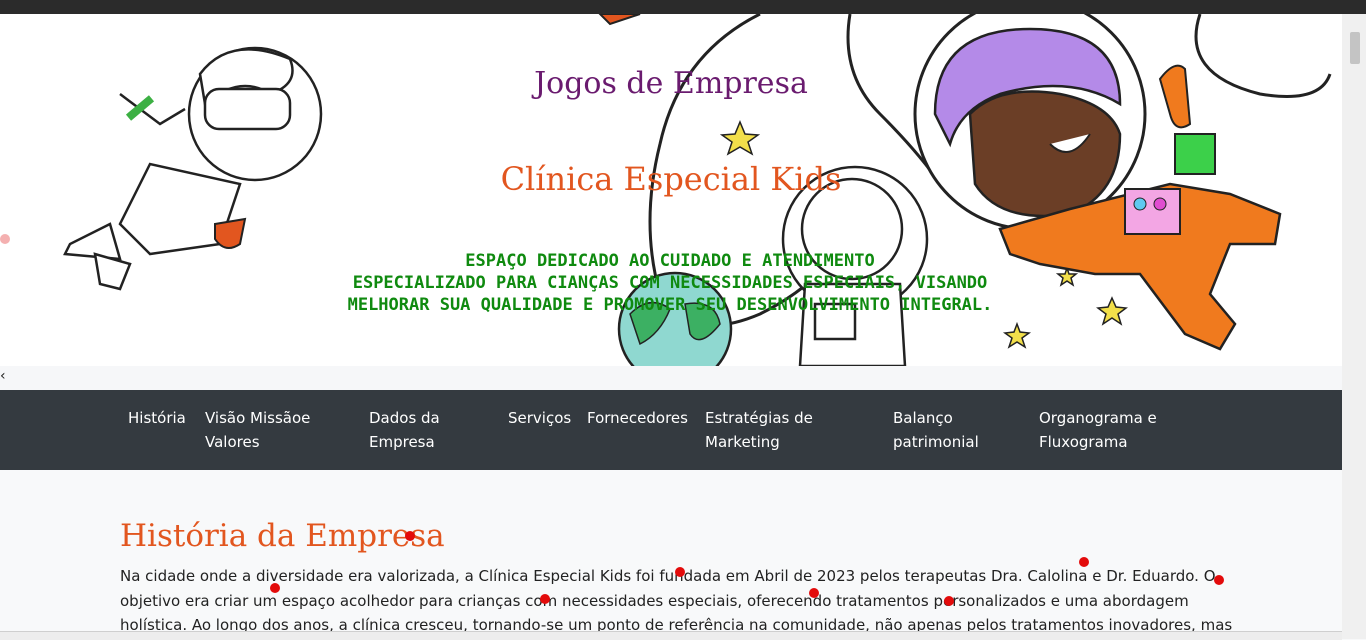 This screenshot has height=640, width=1366. What do you see at coordinates (402, 442) in the screenshot?
I see `nav-item-label: Empresa` at bounding box center [402, 442].